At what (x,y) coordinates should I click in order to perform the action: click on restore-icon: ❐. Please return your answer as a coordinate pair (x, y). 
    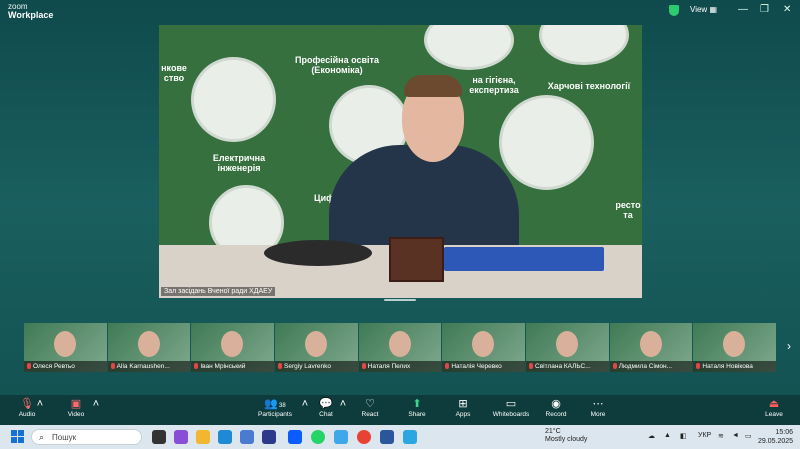
    Looking at the image, I should click on (764, 9).